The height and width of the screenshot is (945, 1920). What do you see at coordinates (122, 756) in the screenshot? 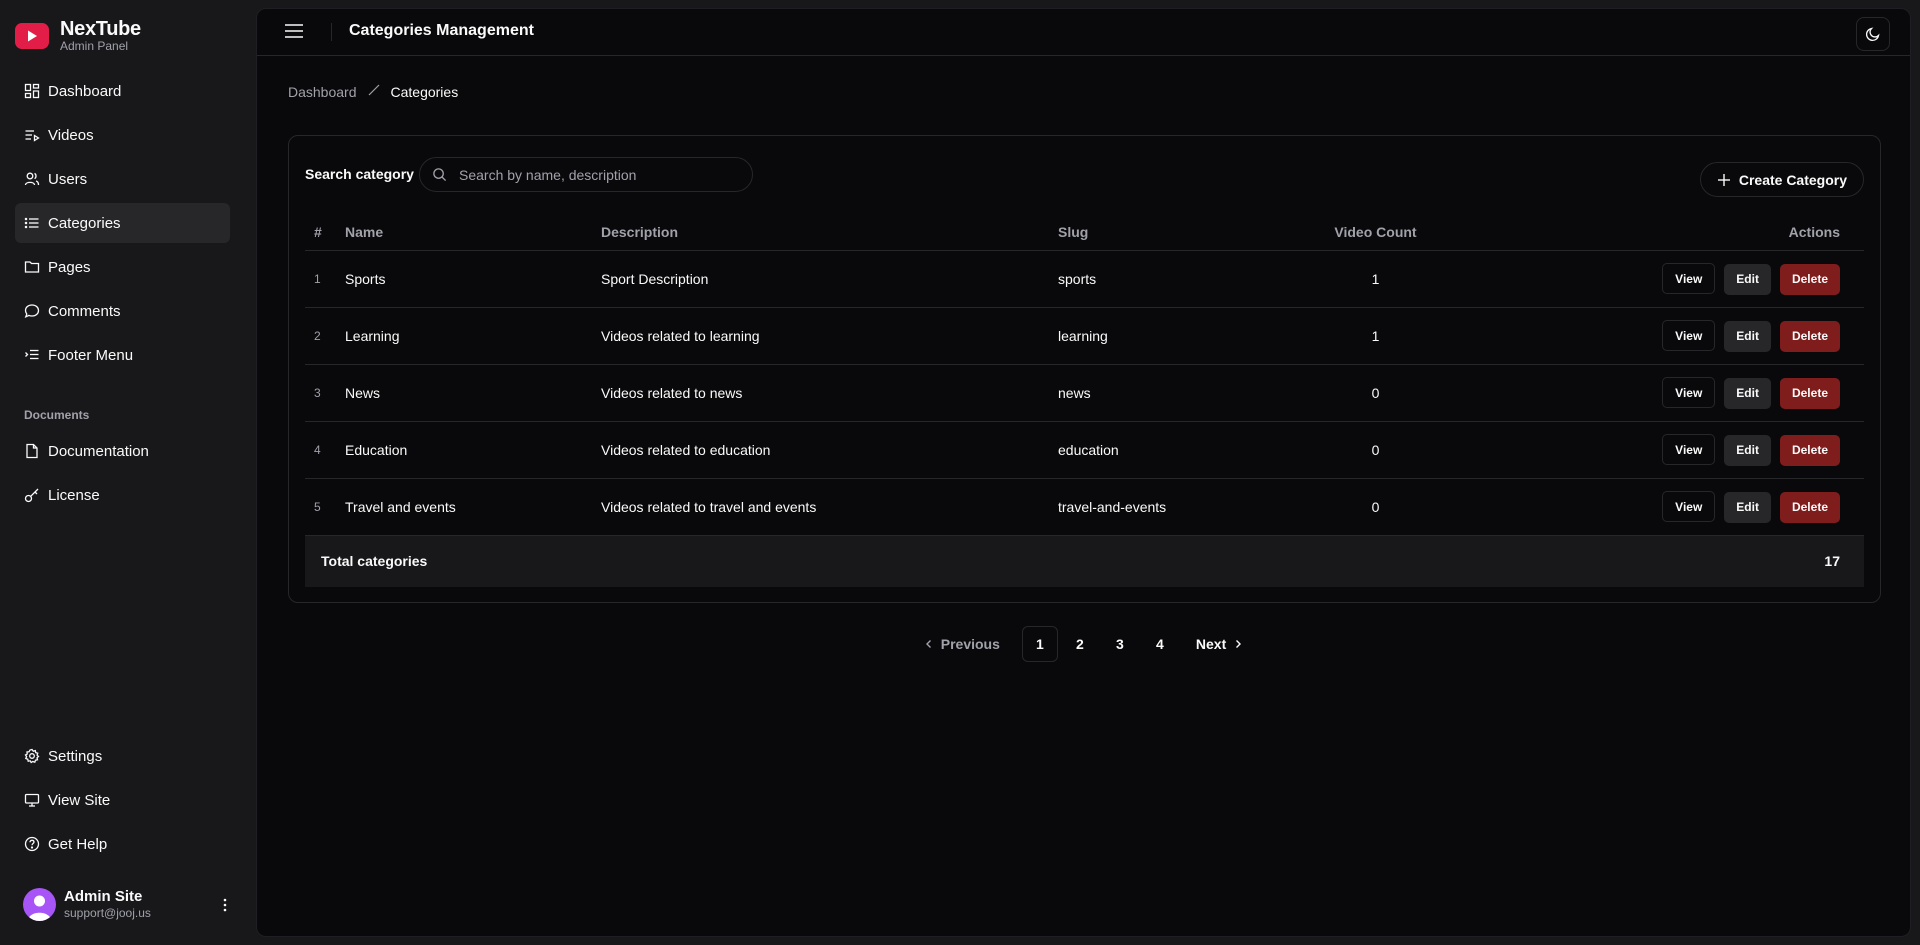
I see `sidebar-item-settings: Settings` at bounding box center [122, 756].